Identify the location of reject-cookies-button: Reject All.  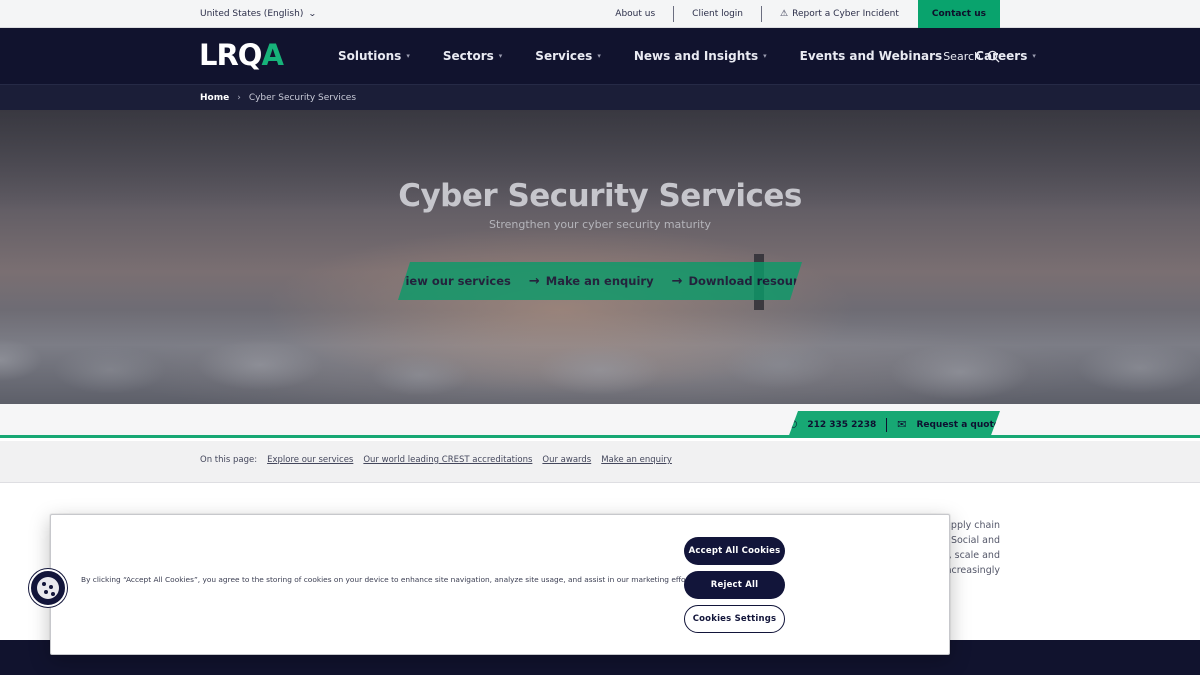
(734, 585).